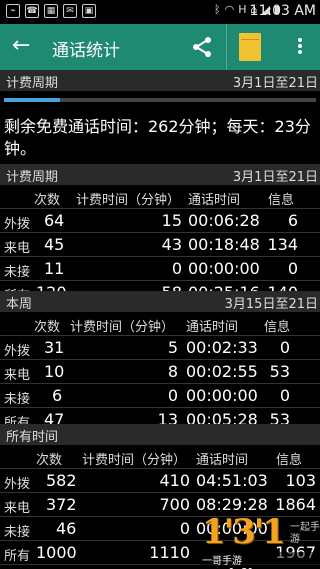  I want to click on watermark-url-text: 一哥手游 www.1e31.com, so click(260, 560).